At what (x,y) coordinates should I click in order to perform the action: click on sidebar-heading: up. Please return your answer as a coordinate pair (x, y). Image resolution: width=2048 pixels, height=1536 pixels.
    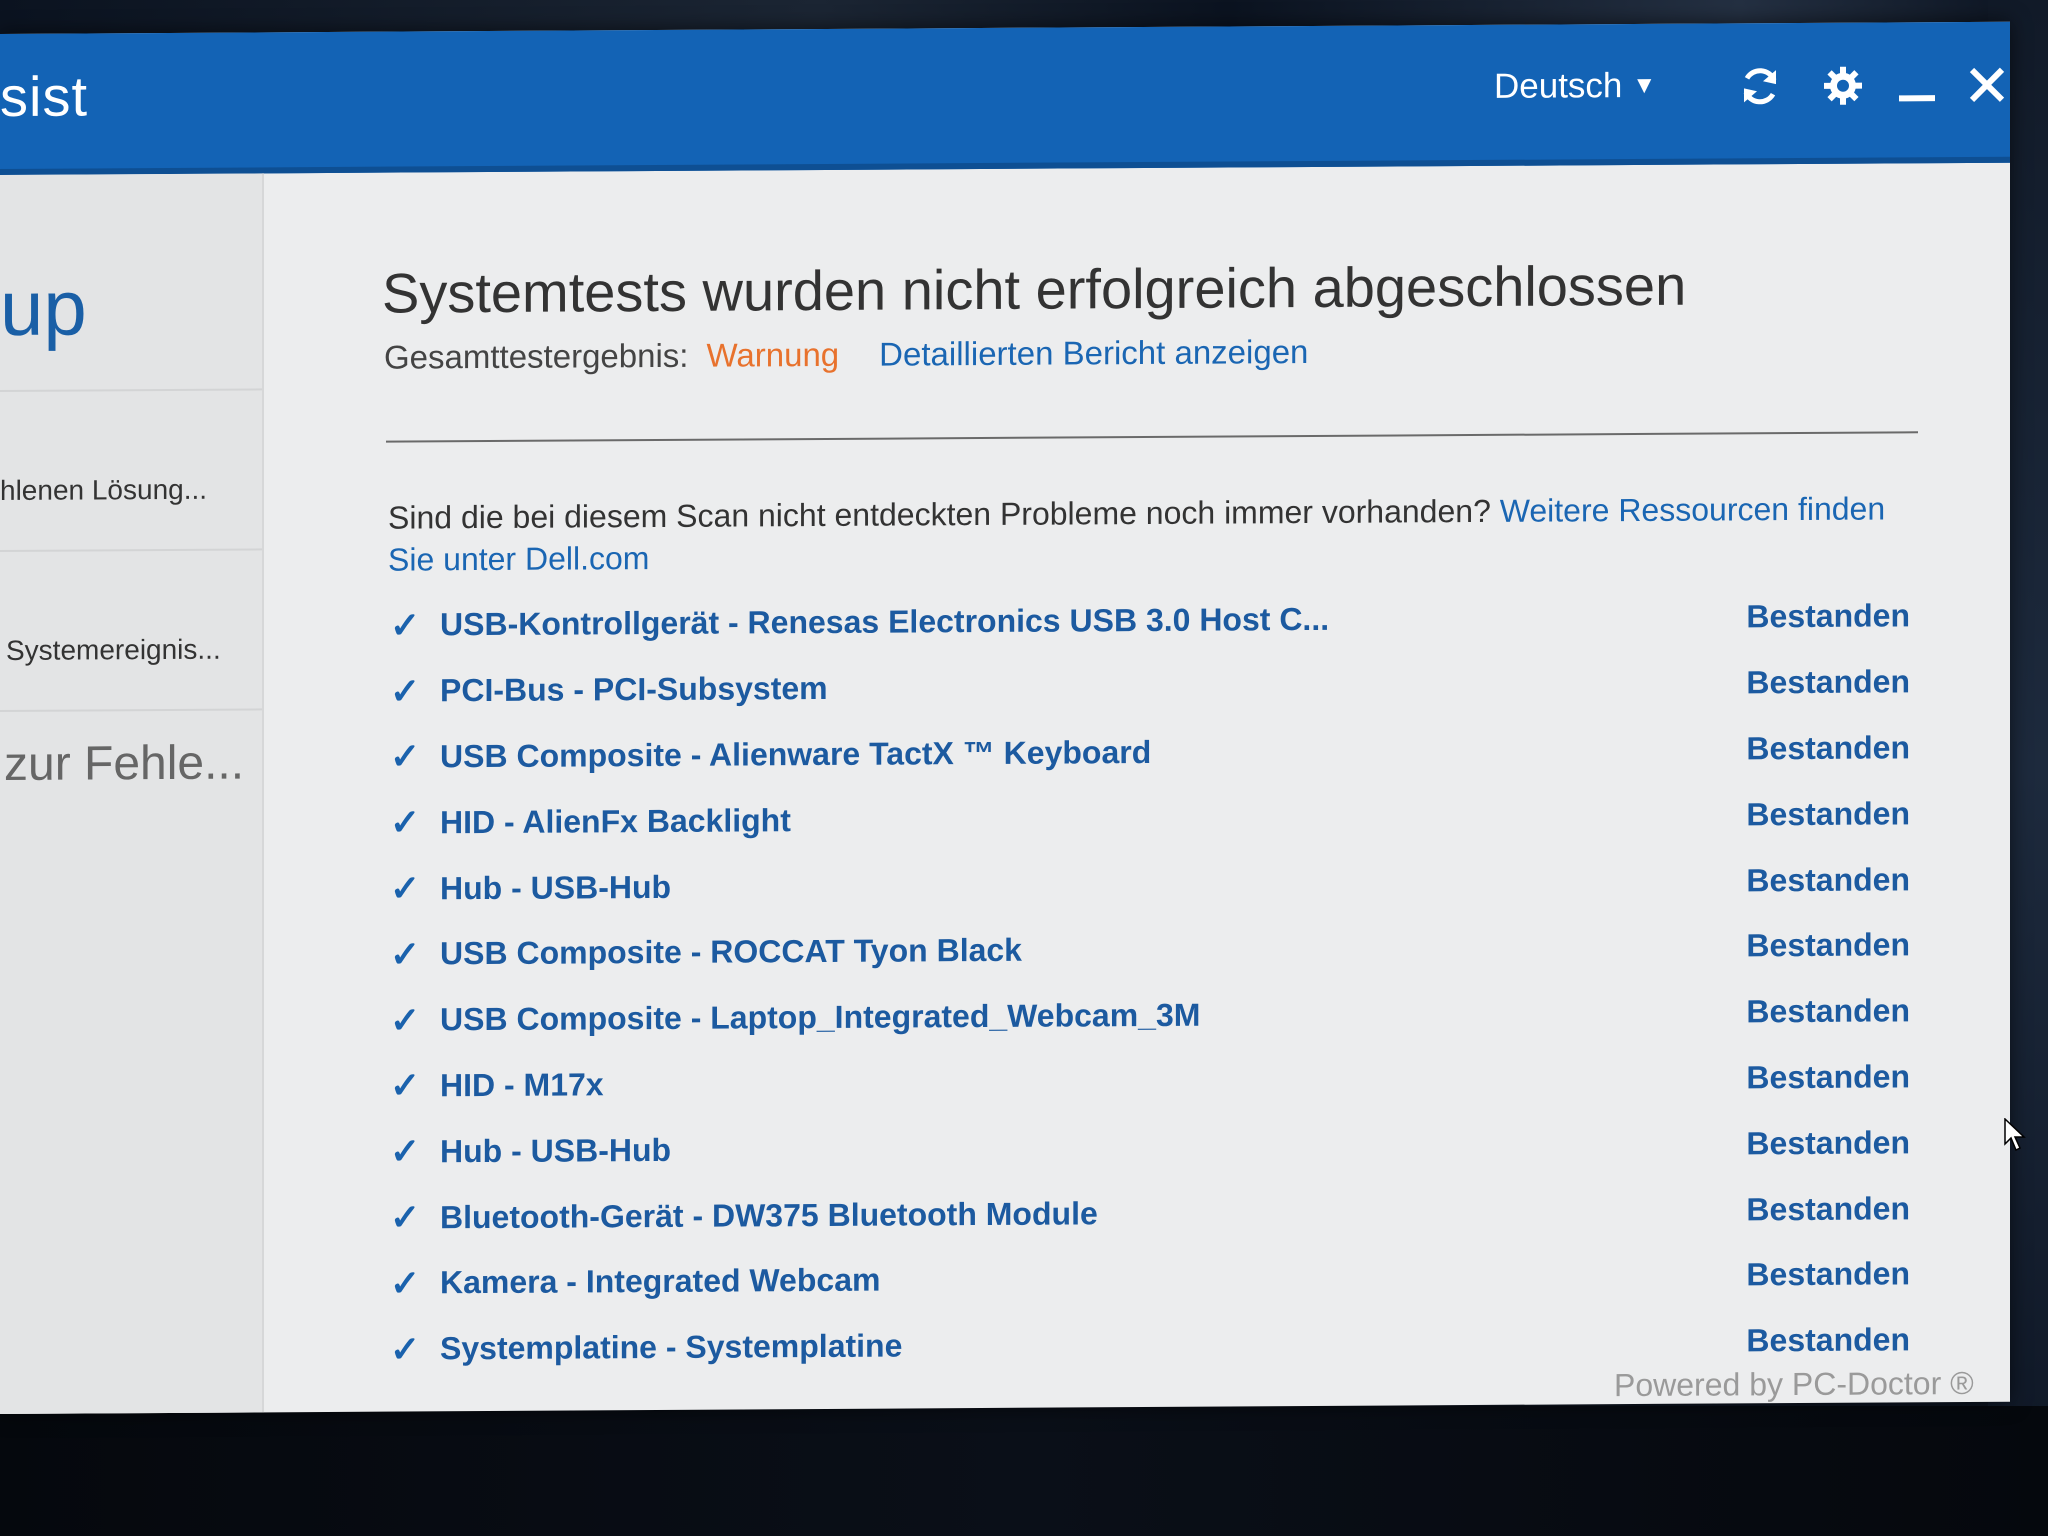
    Looking at the image, I should click on (43, 307).